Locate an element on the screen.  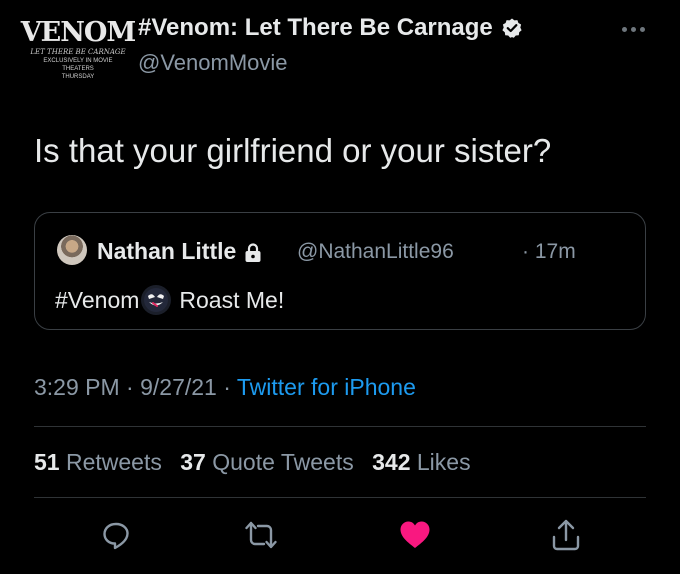
lock-icon is located at coordinates (253, 252).